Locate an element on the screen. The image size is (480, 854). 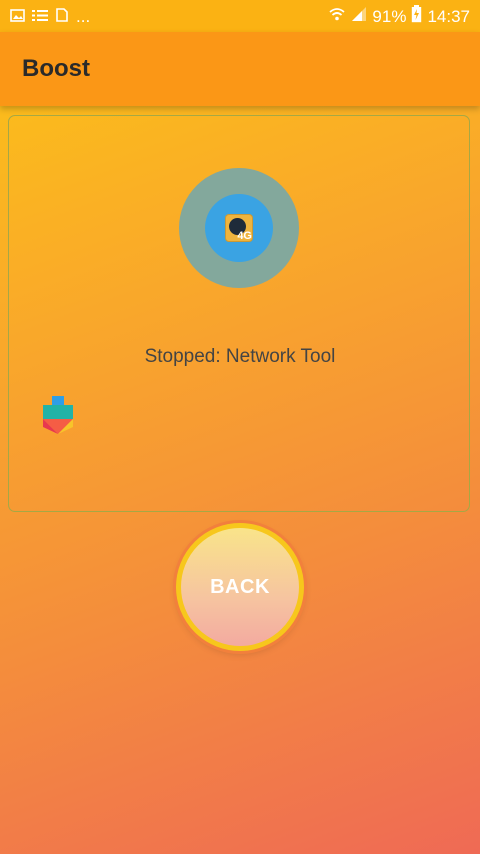
status-bar: ... 91% 14:37 is located at coordinates (240, 16).